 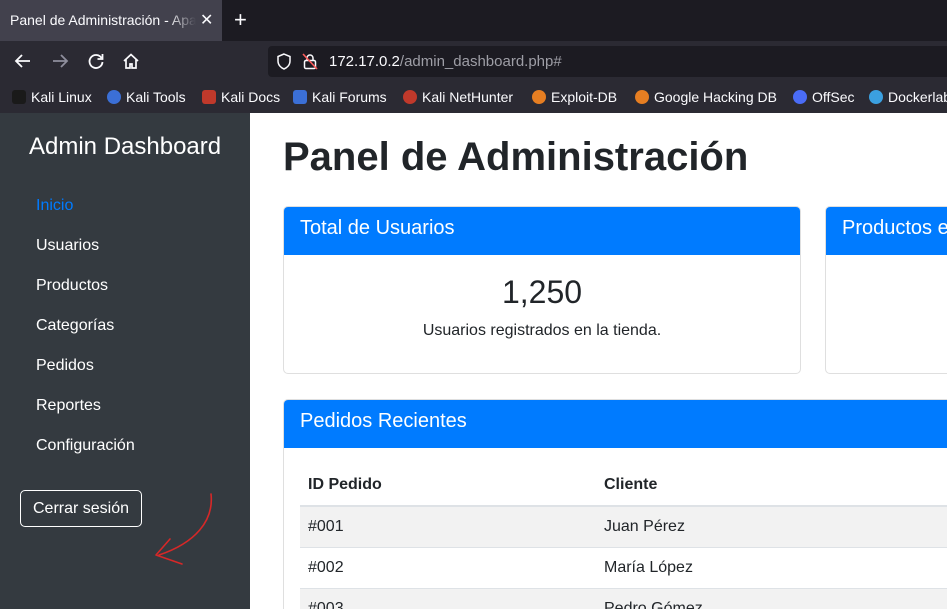 What do you see at coordinates (72, 286) in the screenshot?
I see `sidebar-item-productos: Productos` at bounding box center [72, 286].